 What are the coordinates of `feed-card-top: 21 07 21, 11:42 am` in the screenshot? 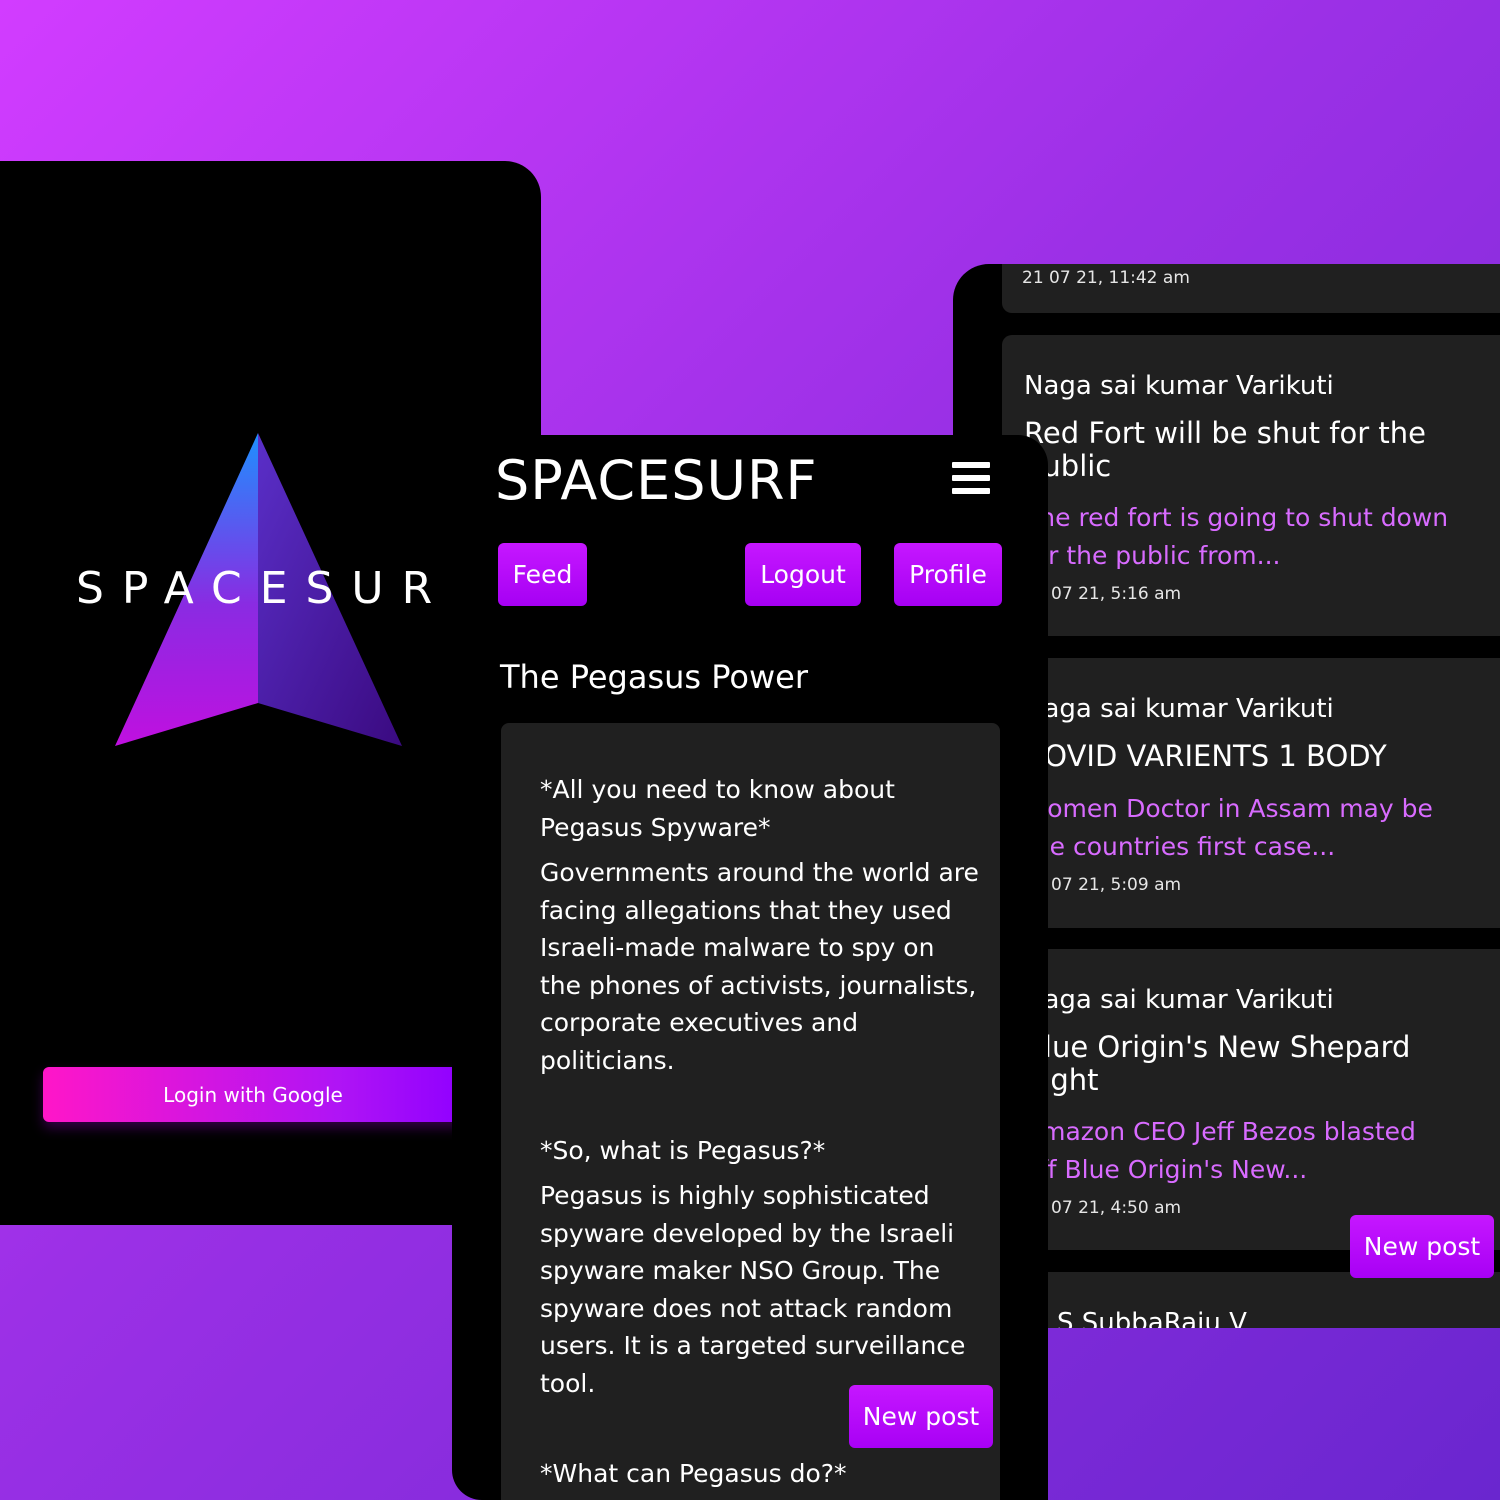 It's located at (1251, 288).